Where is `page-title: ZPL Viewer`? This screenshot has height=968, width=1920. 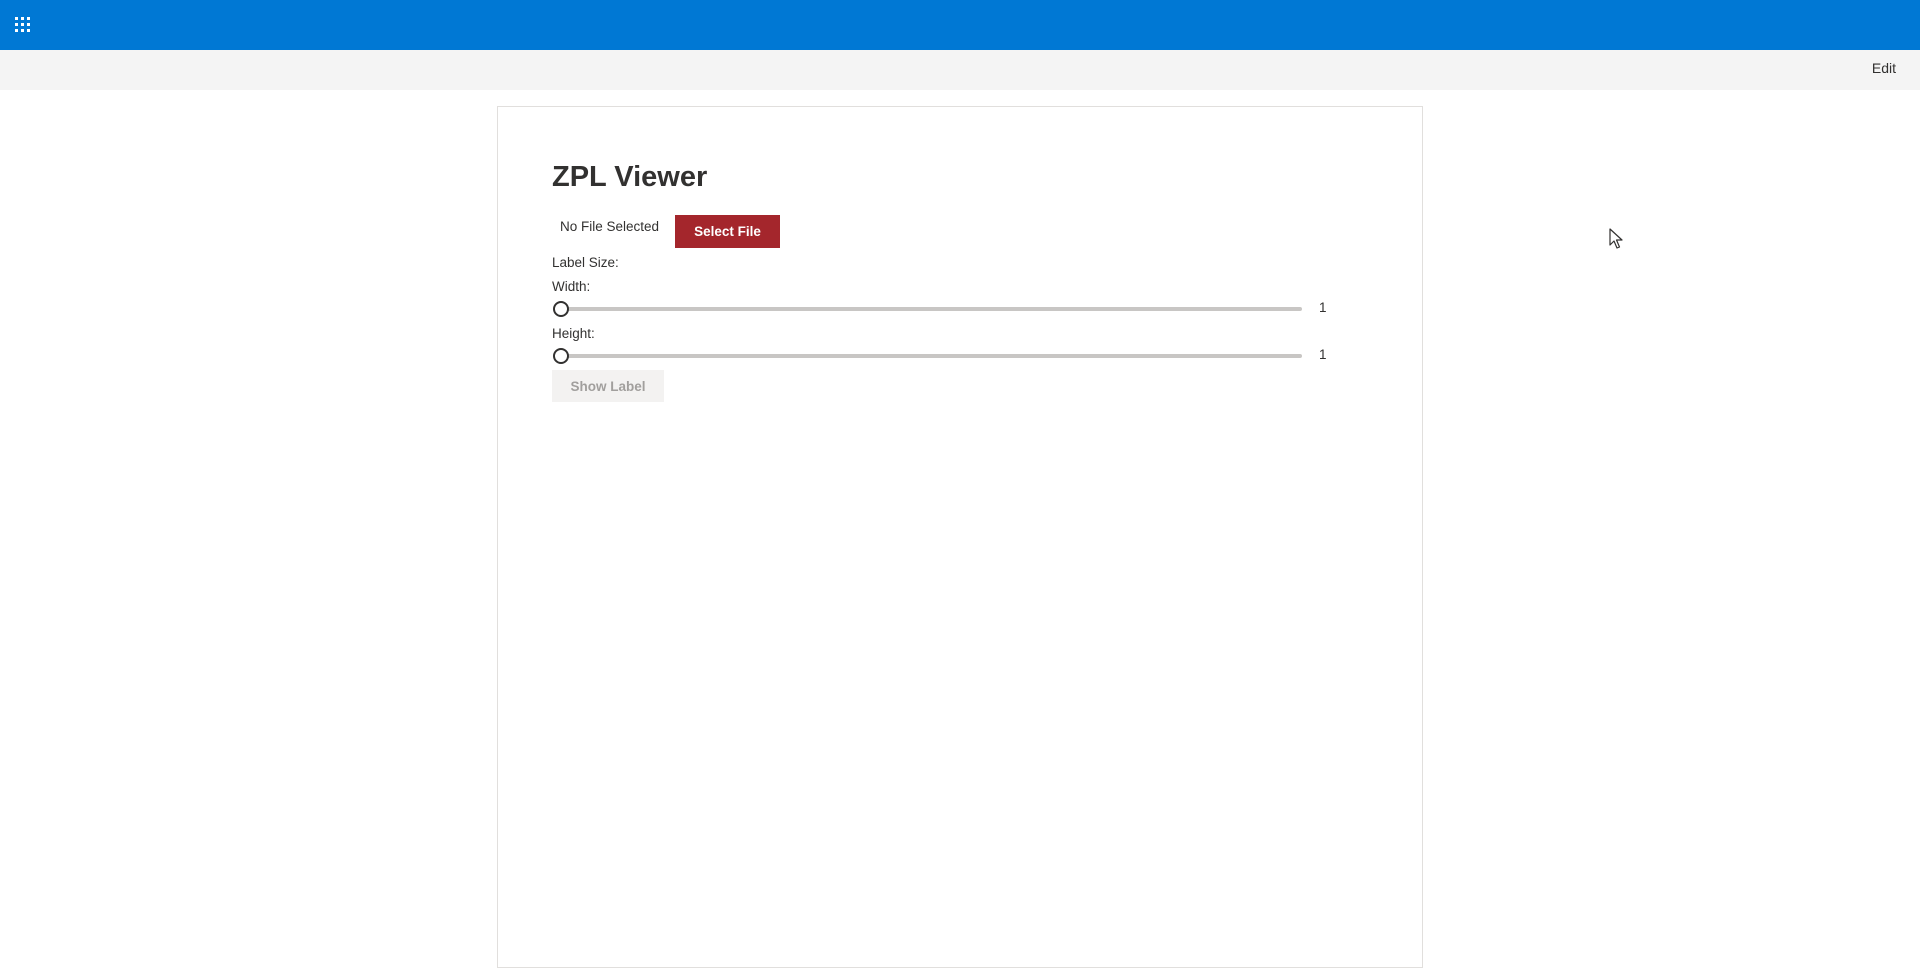
page-title: ZPL Viewer is located at coordinates (630, 177).